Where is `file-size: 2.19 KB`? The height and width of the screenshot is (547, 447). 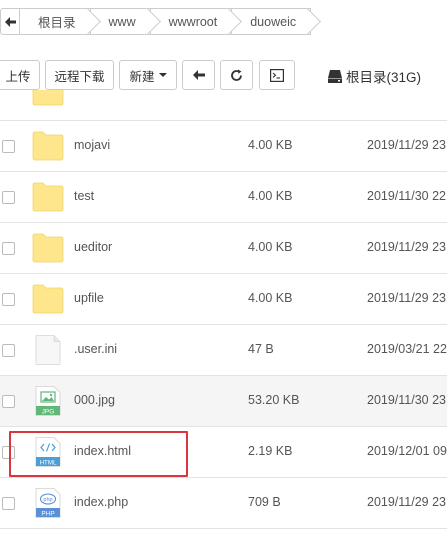
file-size: 2.19 KB is located at coordinates (270, 451).